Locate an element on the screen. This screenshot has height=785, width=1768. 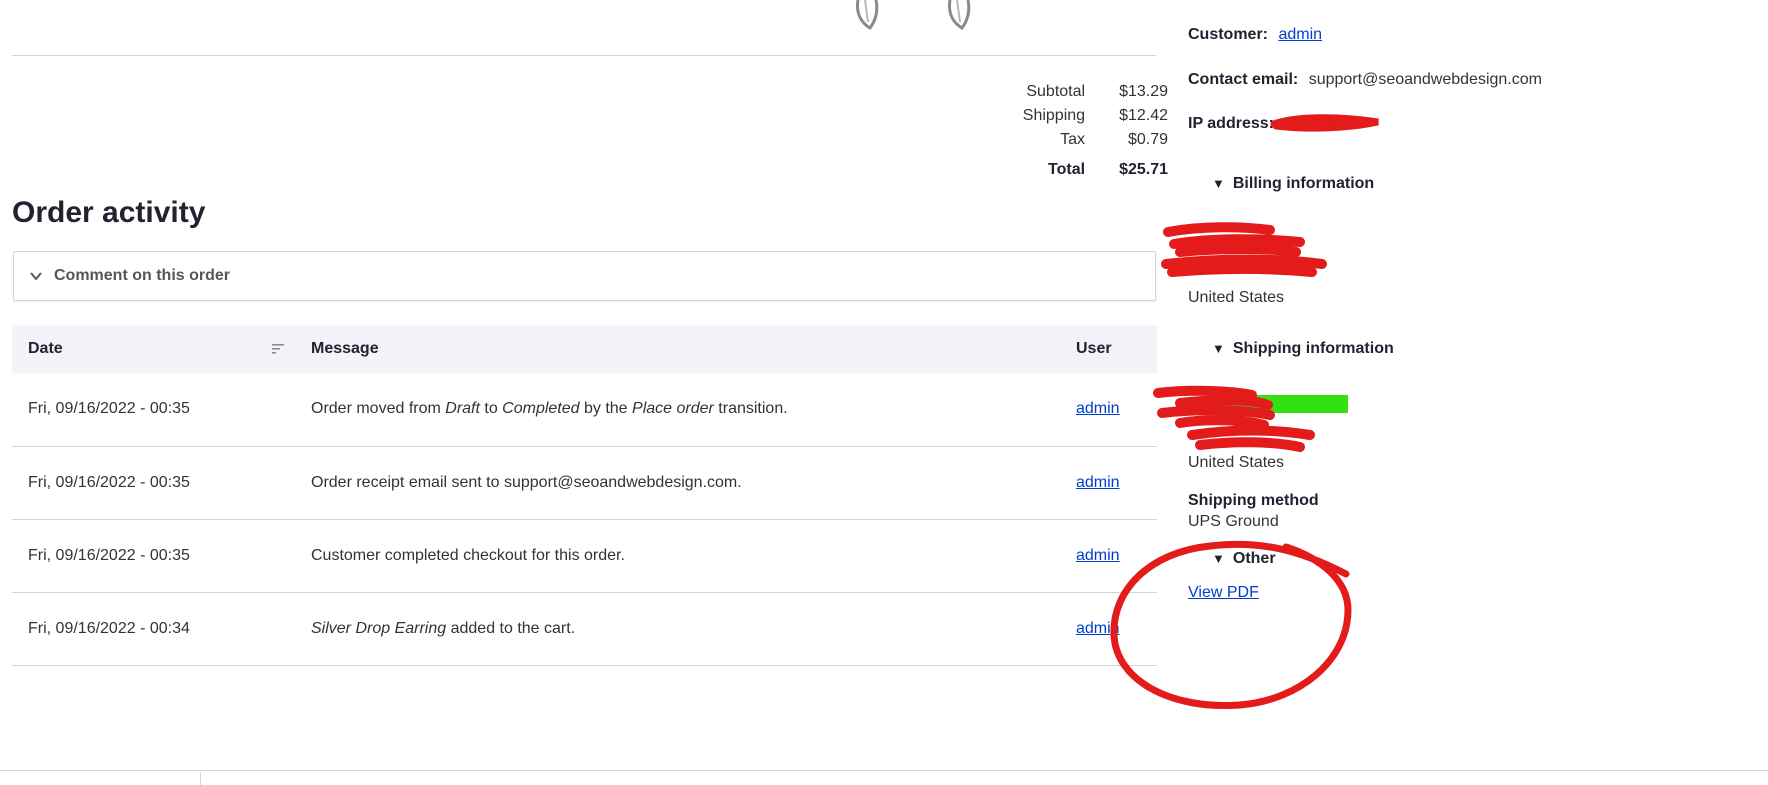
customer-link: admin is located at coordinates (1300, 34).